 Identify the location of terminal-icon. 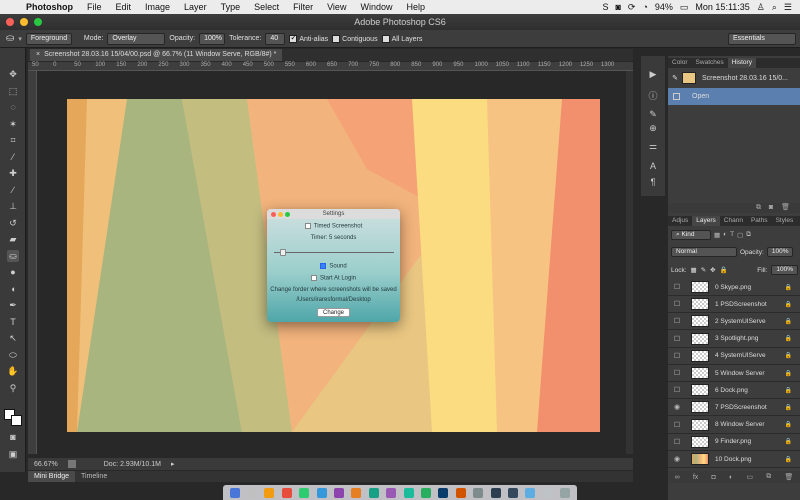
(495, 492).